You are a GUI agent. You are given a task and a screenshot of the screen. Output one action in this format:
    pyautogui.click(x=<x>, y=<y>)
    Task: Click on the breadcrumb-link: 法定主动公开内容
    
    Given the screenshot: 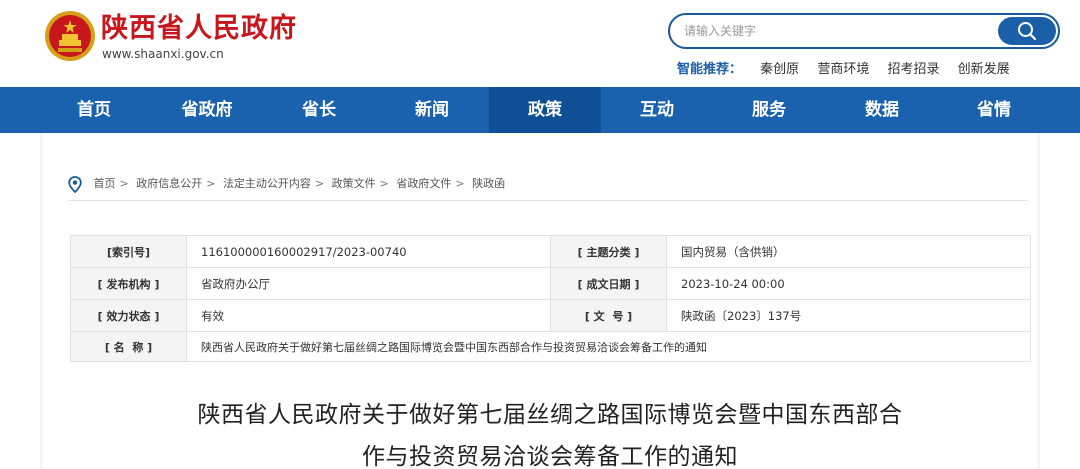 What is the action you would take?
    pyautogui.click(x=267, y=183)
    